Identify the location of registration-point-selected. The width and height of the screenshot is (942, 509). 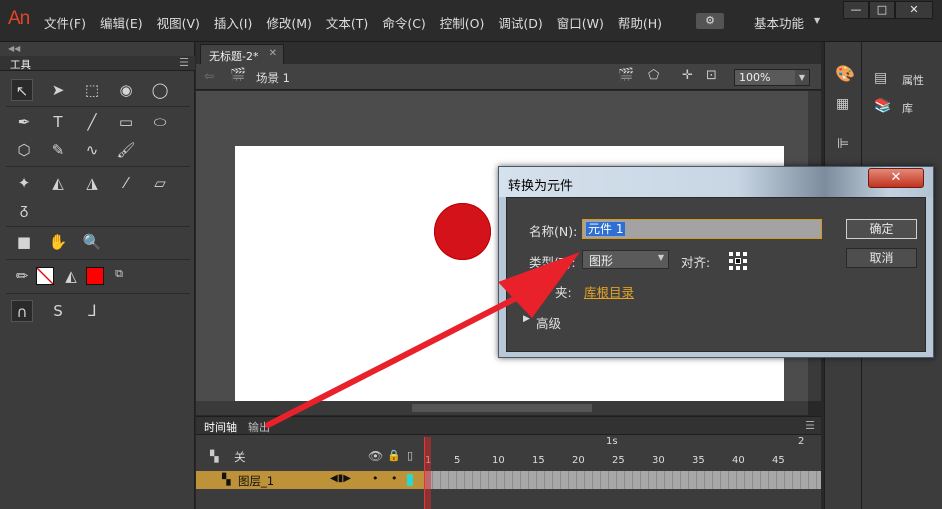
(738, 261).